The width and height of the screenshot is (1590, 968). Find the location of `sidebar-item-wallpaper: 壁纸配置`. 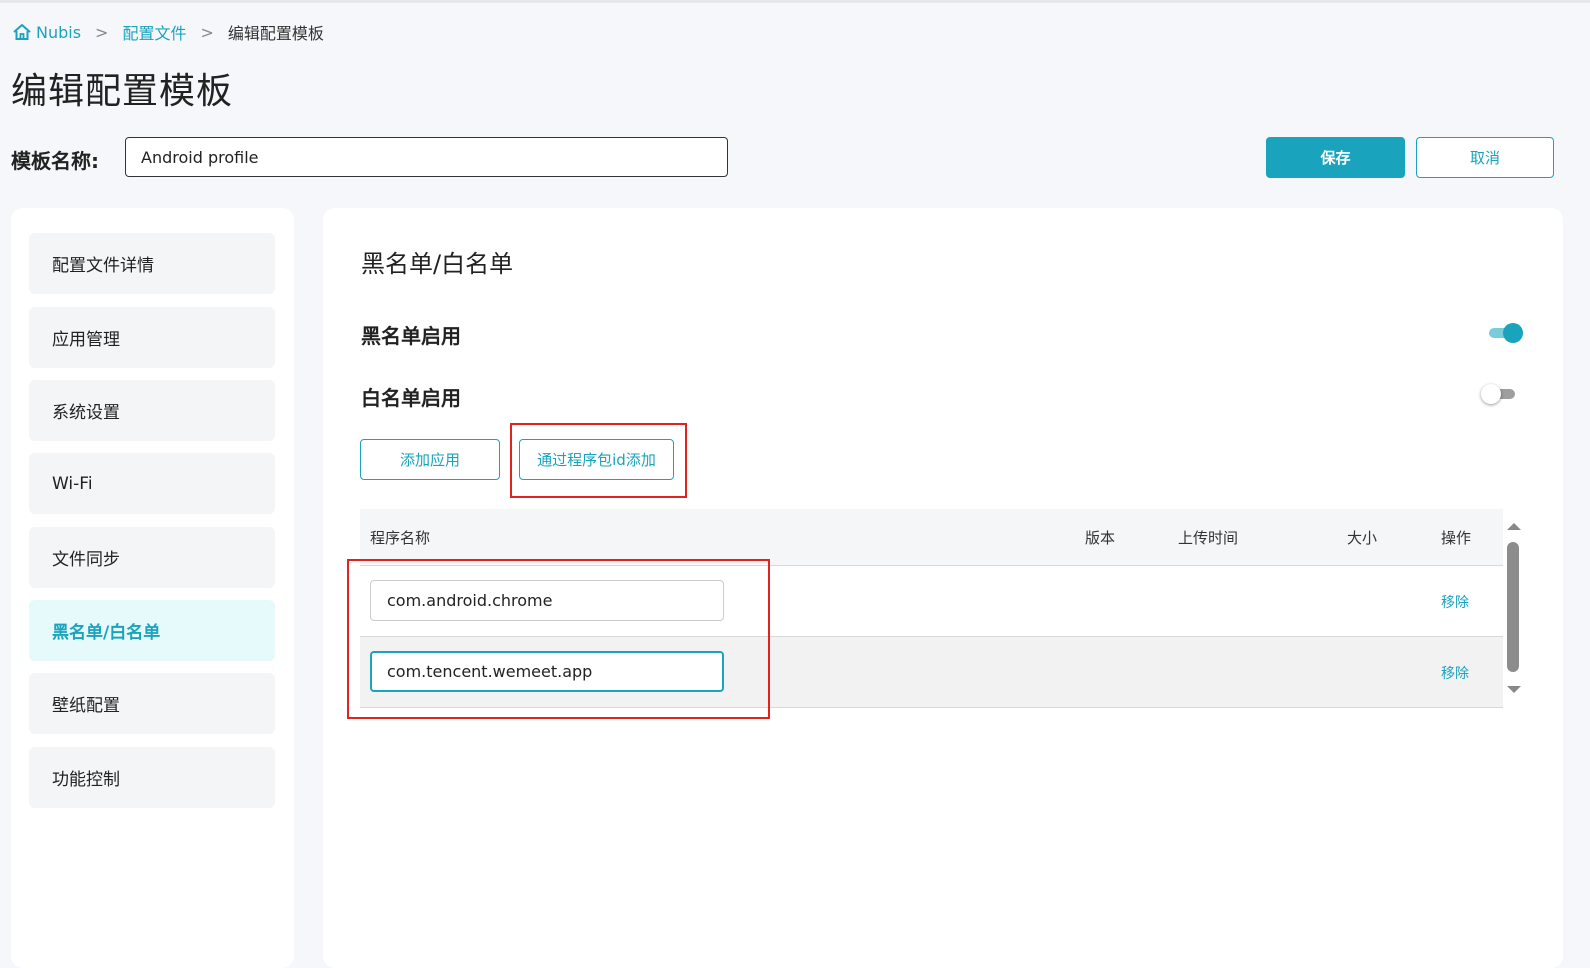

sidebar-item-wallpaper: 壁纸配置 is located at coordinates (152, 703).